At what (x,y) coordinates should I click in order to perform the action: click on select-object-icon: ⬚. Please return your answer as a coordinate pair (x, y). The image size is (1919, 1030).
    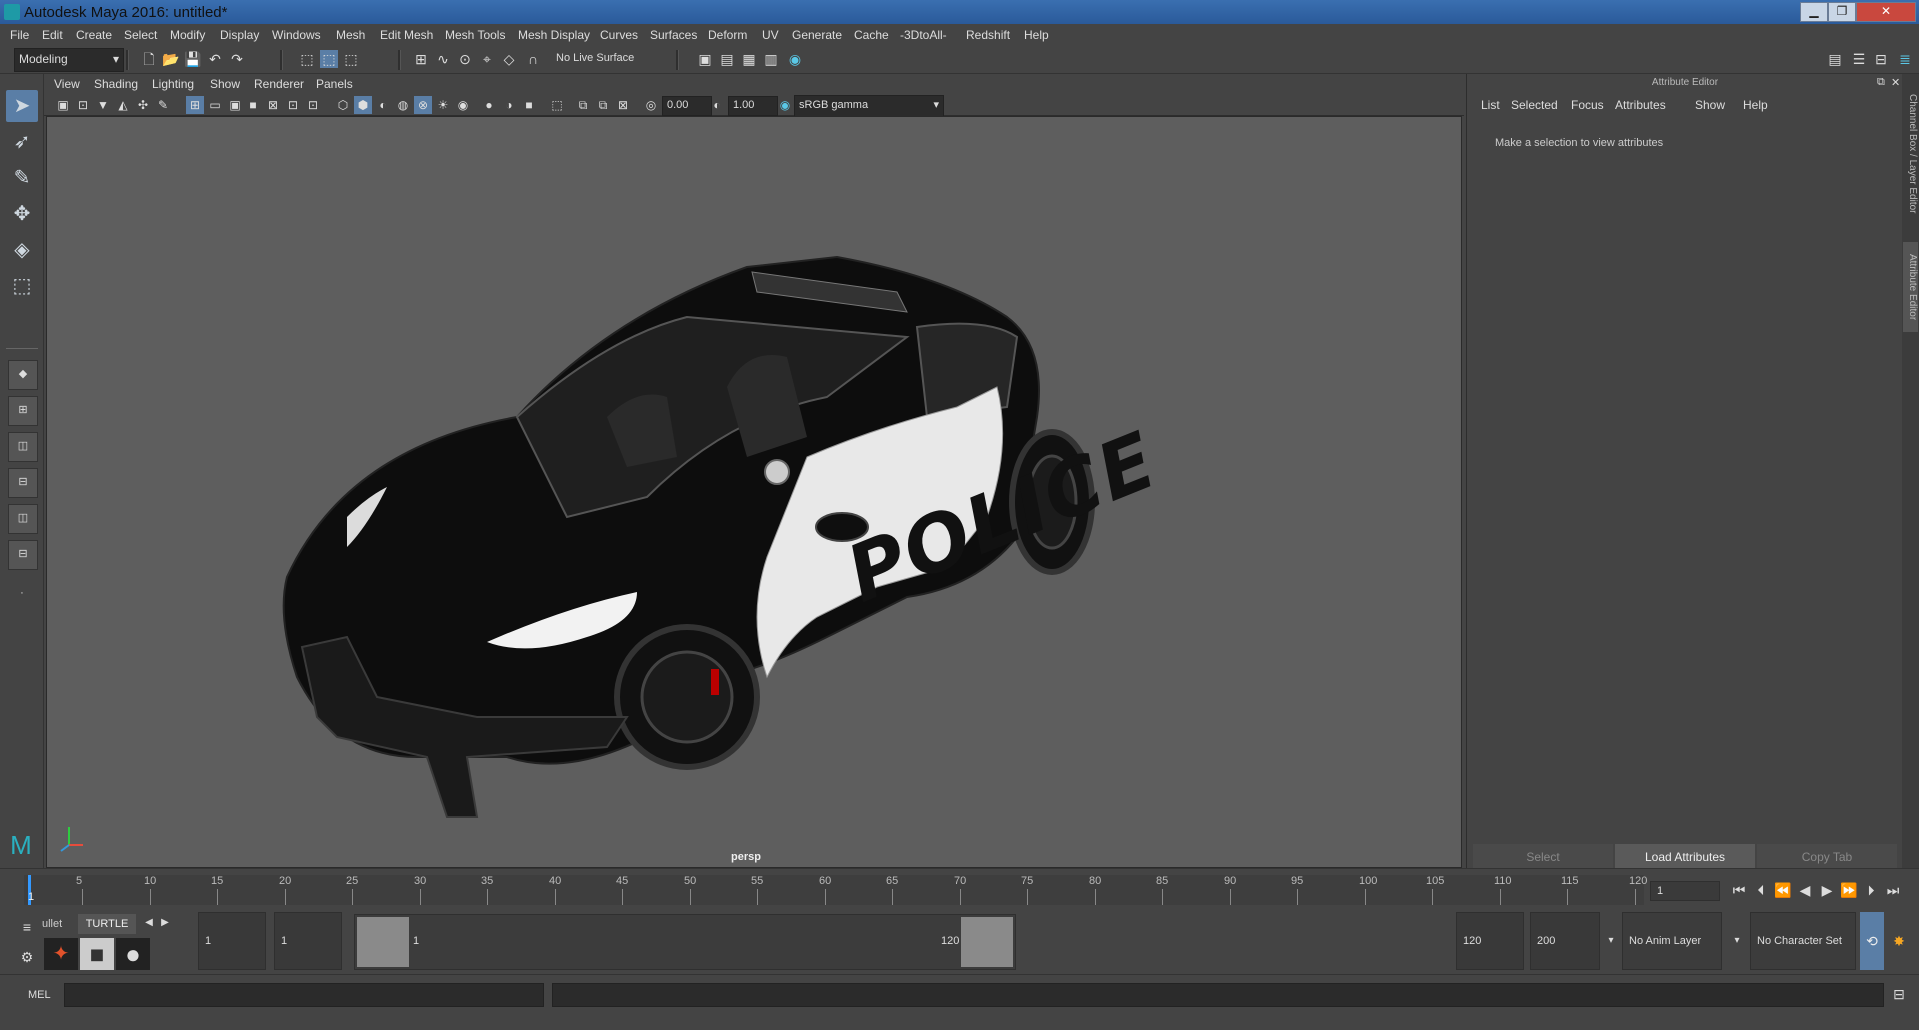
    Looking at the image, I should click on (329, 59).